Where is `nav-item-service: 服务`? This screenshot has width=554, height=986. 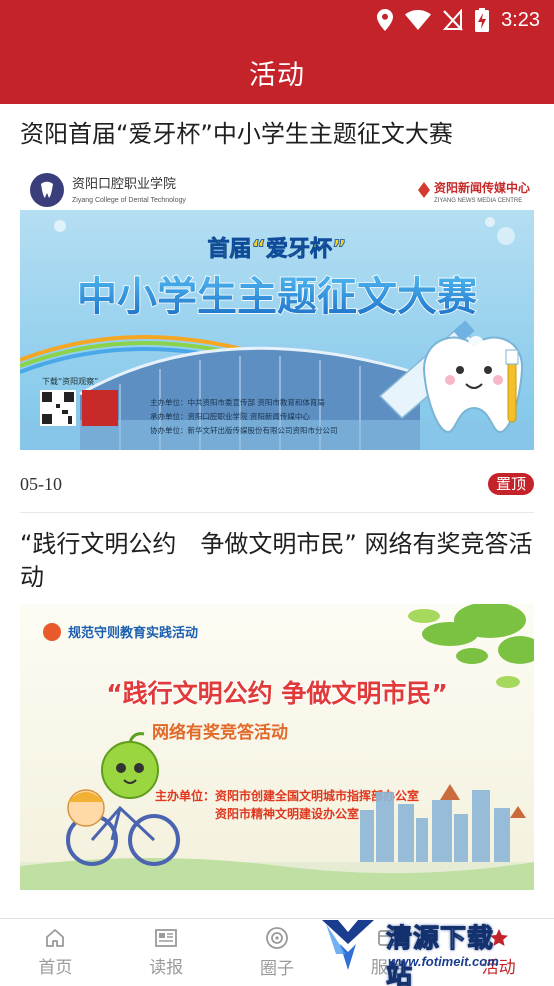 nav-item-service: 服务 is located at coordinates (387, 952).